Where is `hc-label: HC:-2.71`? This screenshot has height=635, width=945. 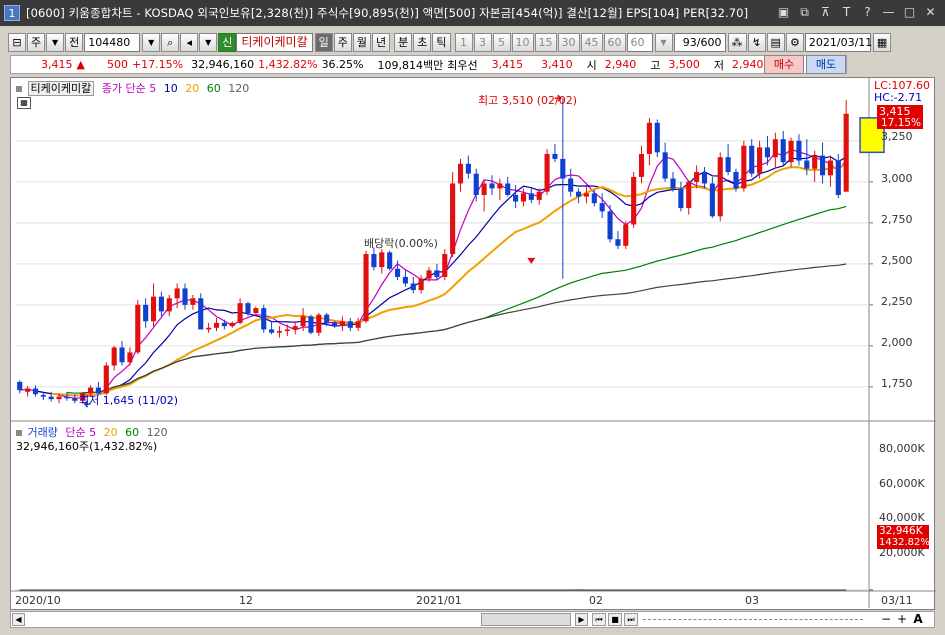
hc-label: HC:-2.71 is located at coordinates (898, 97).